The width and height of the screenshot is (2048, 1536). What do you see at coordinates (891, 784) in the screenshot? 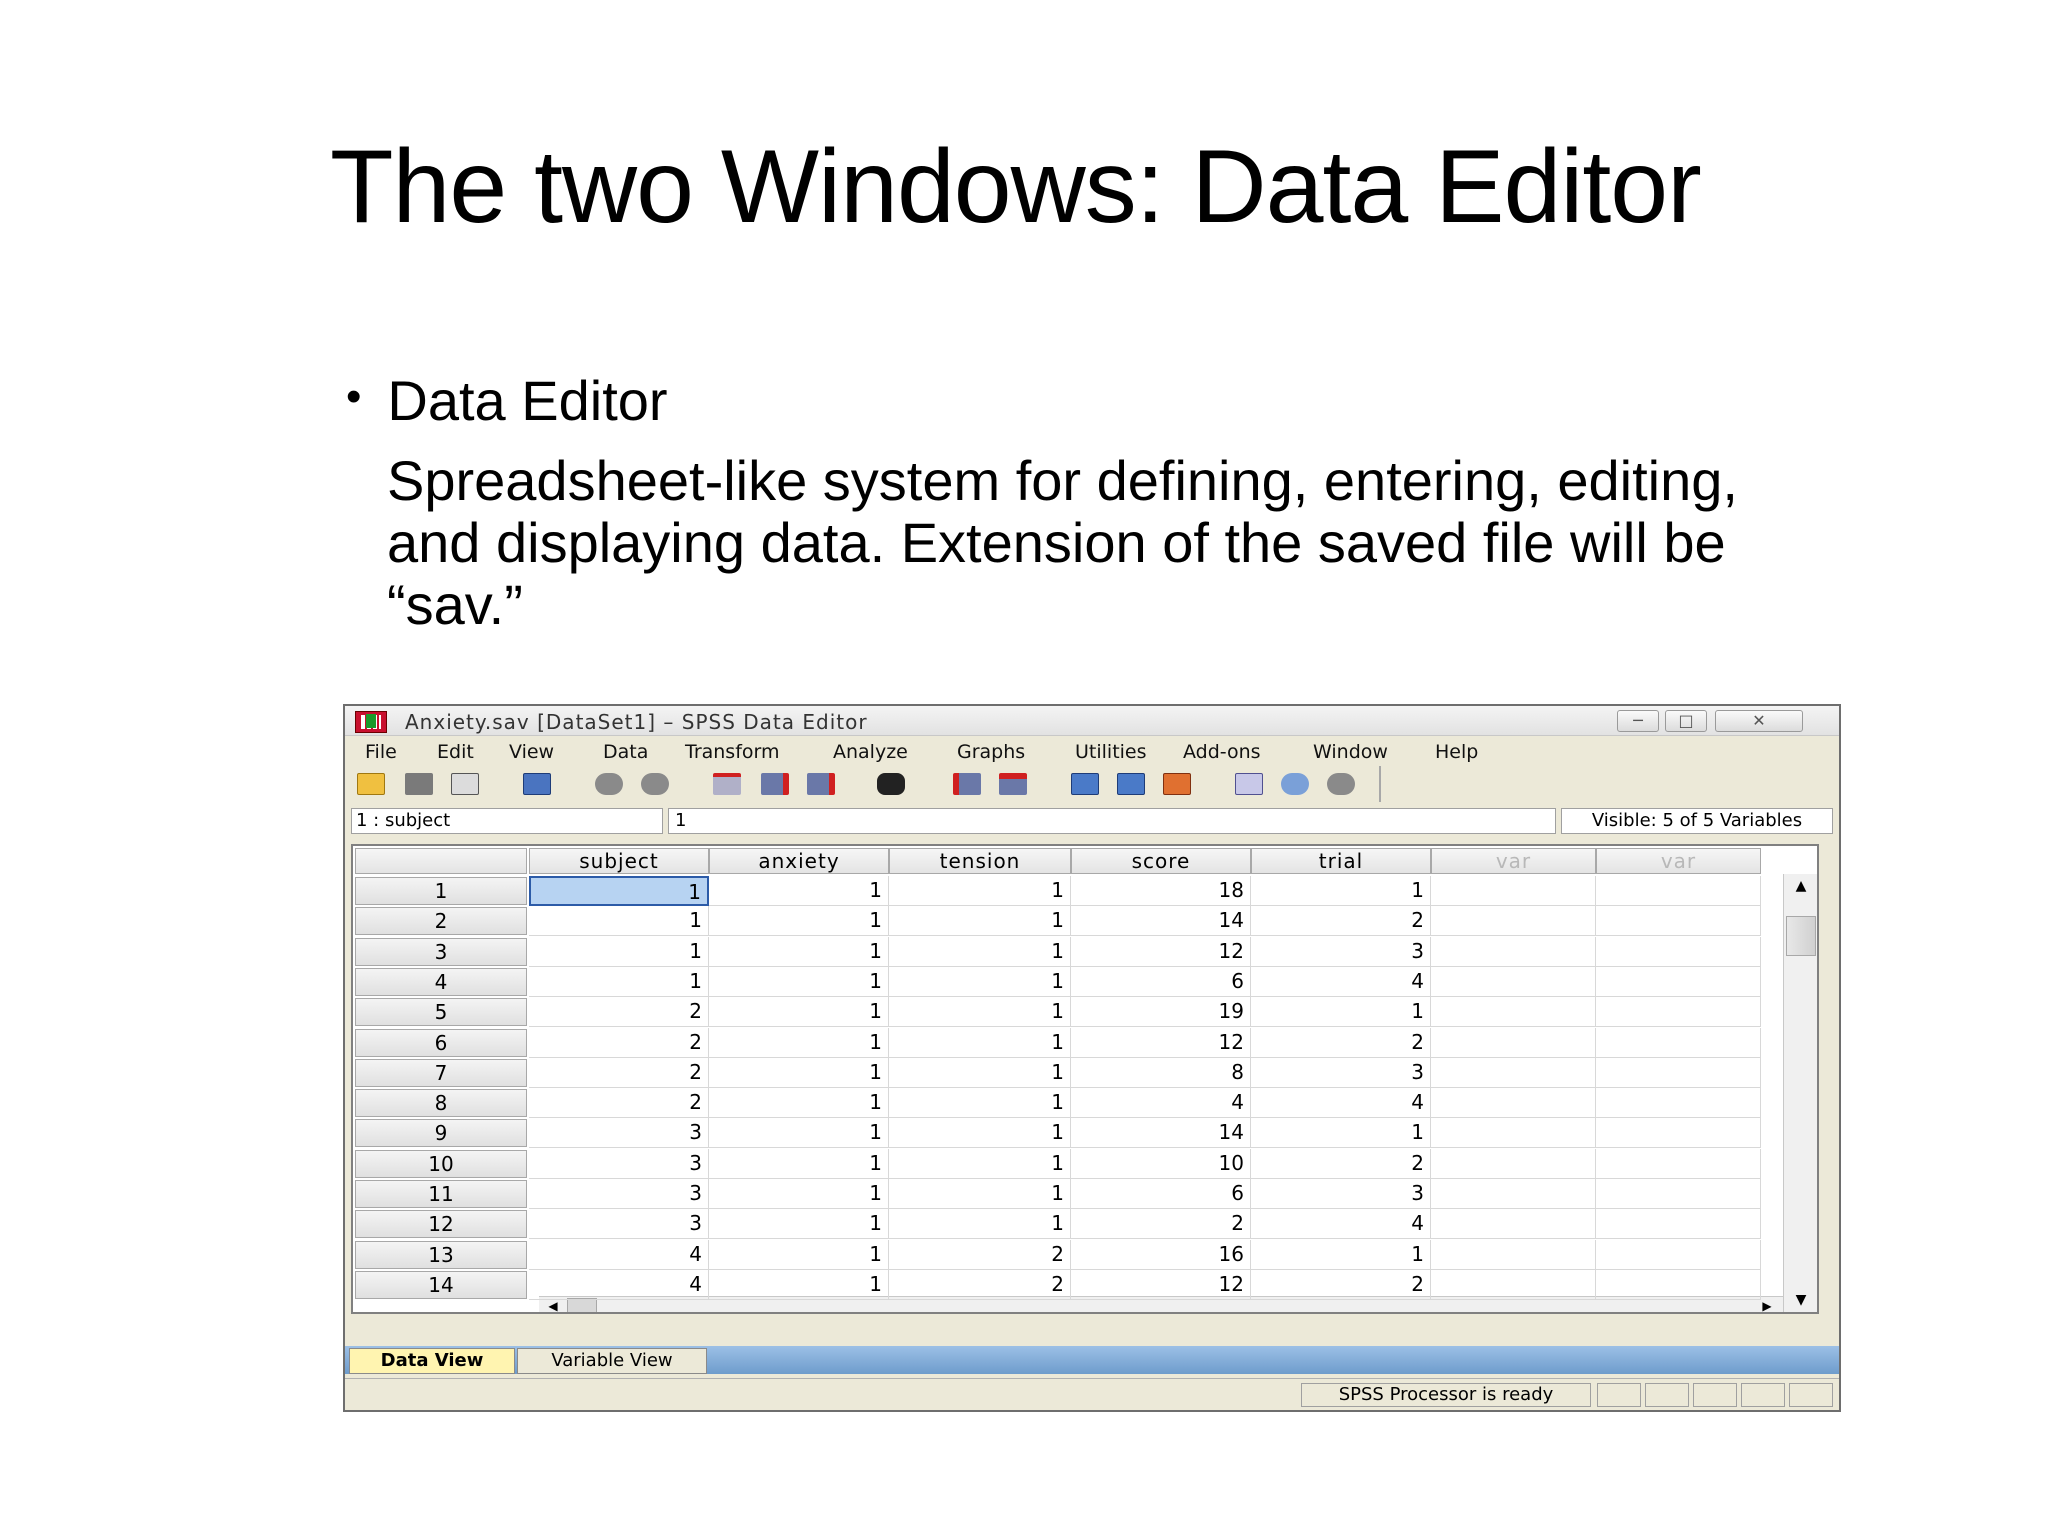
I see `find-binoculars-icon` at bounding box center [891, 784].